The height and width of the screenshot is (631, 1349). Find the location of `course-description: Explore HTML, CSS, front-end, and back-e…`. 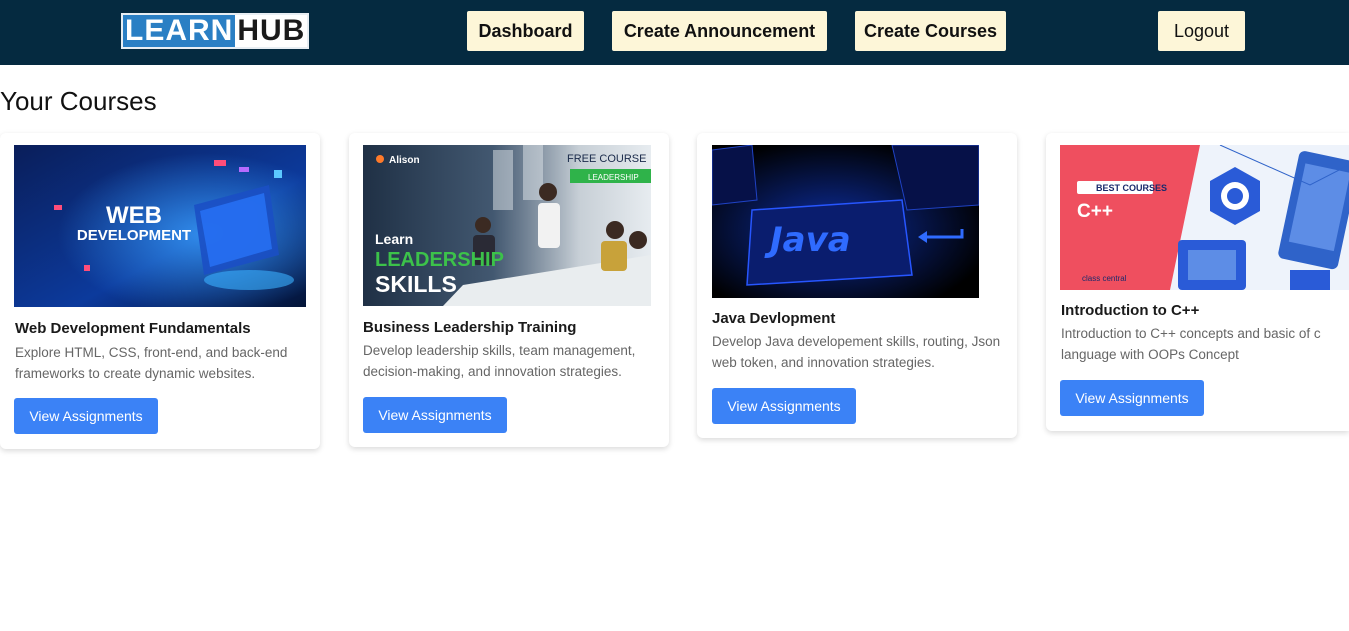

course-description: Explore HTML, CSS, front-end, and back-e… is located at coordinates (151, 363).